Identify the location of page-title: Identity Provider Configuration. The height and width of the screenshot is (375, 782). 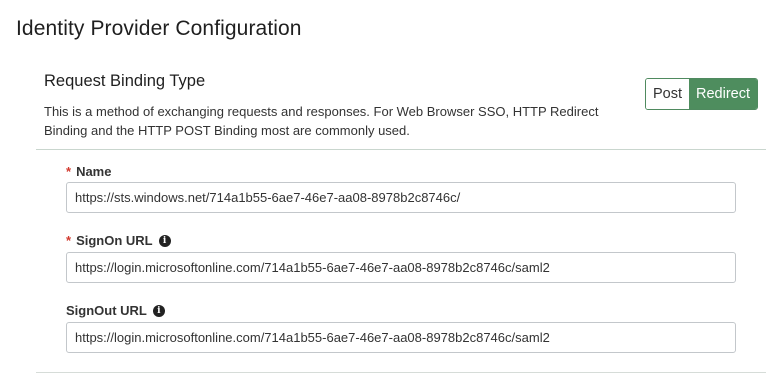
(159, 28).